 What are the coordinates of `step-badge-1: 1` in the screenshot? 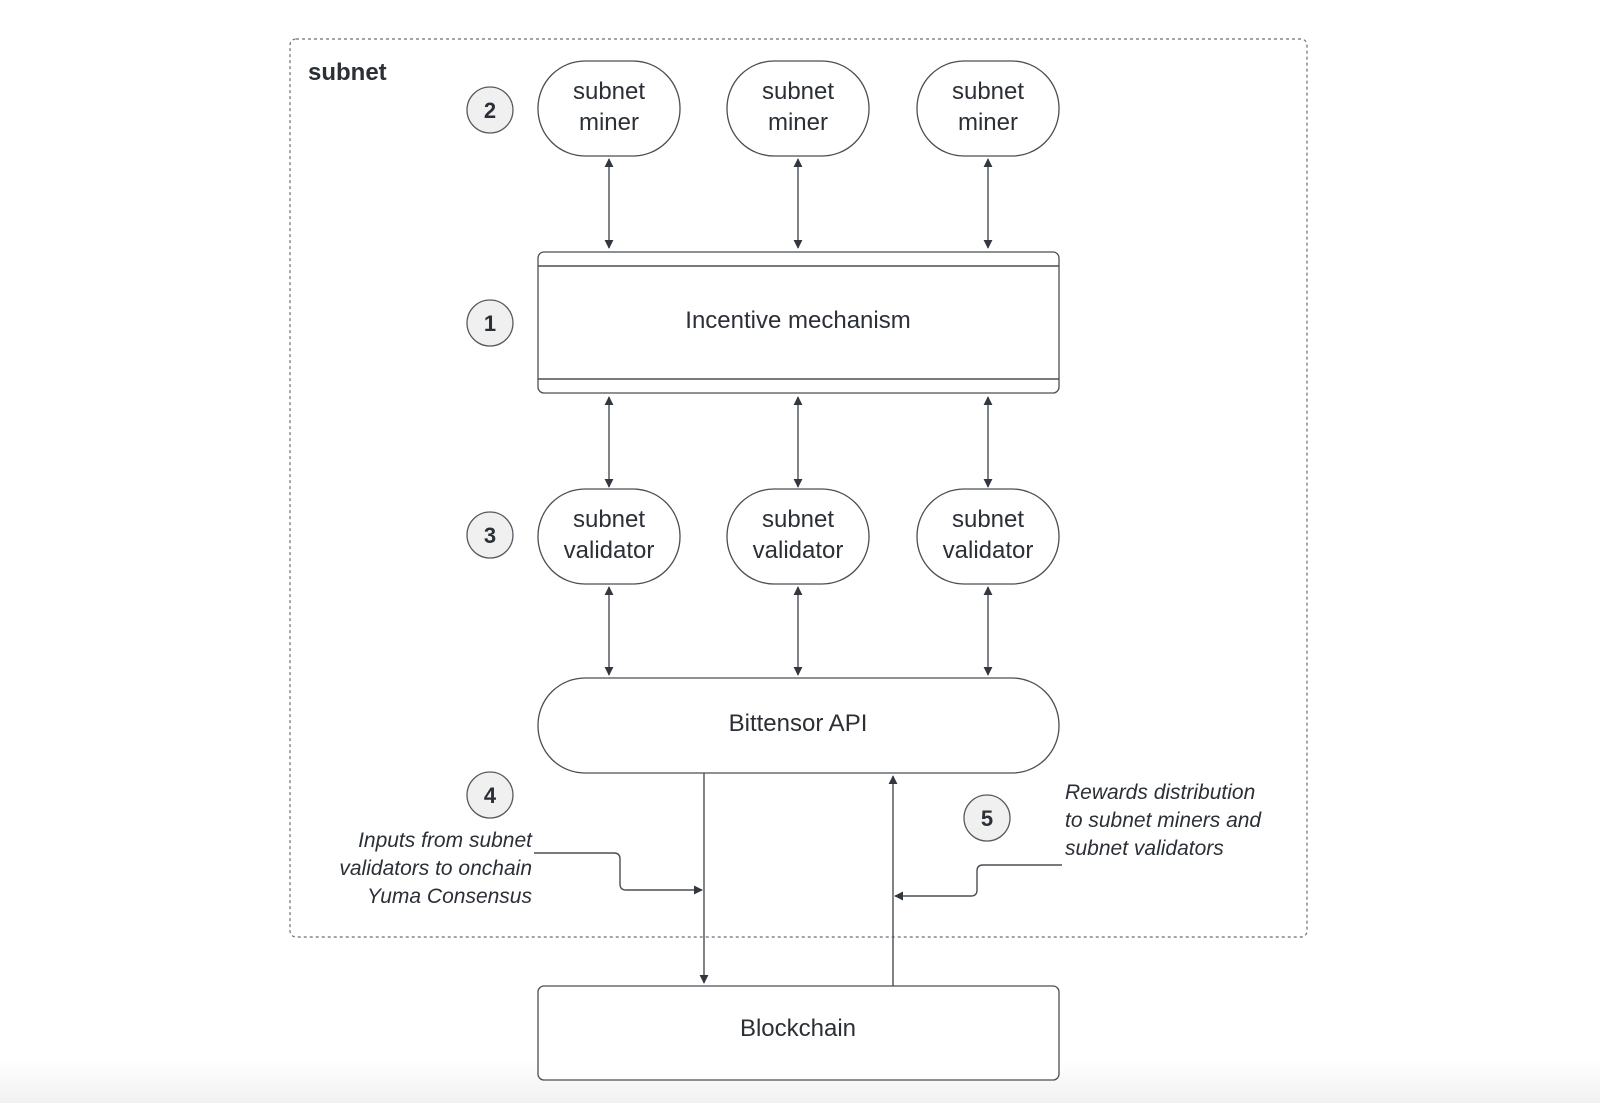 It's located at (490, 323).